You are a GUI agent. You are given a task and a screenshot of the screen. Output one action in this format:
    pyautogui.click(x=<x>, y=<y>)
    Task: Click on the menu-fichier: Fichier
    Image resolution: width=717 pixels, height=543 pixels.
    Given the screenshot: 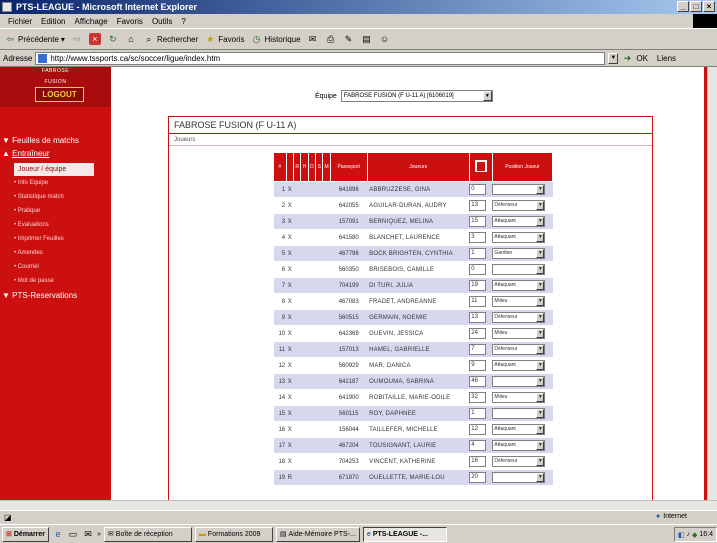 What is the action you would take?
    pyautogui.click(x=20, y=21)
    